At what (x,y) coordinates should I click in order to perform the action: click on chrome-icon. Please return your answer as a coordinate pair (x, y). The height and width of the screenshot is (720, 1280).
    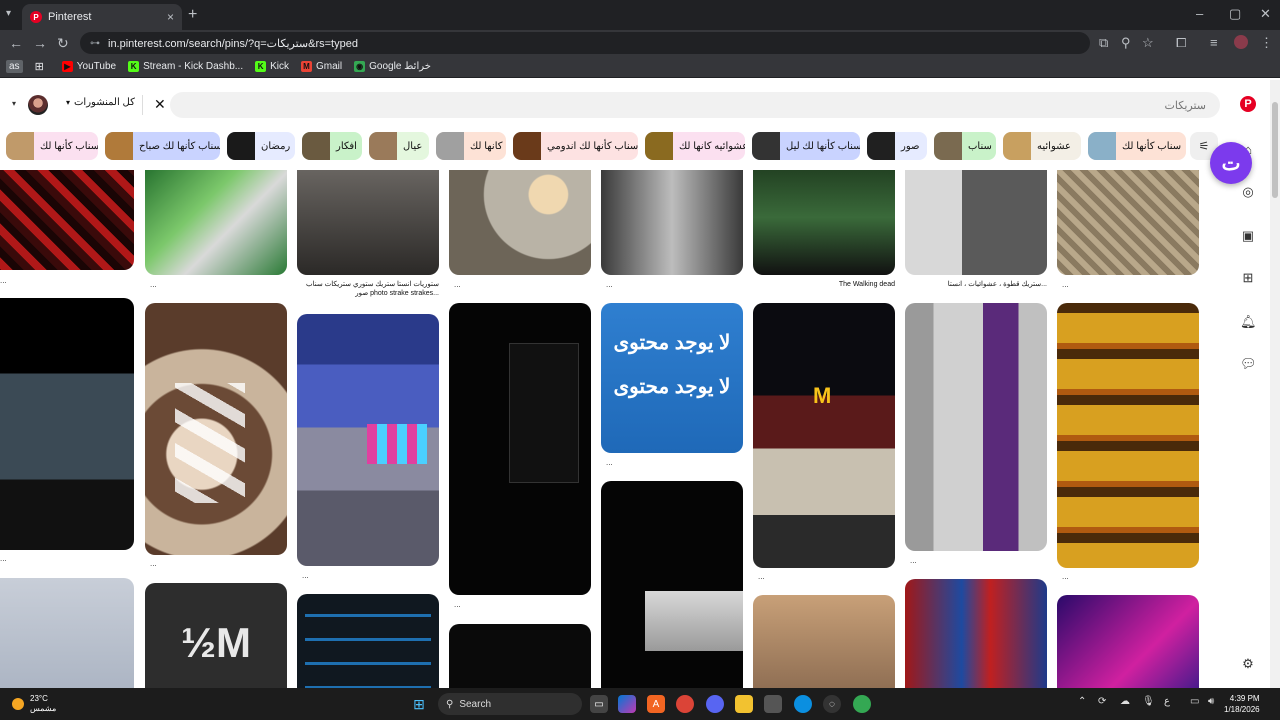
    Looking at the image, I should click on (685, 704).